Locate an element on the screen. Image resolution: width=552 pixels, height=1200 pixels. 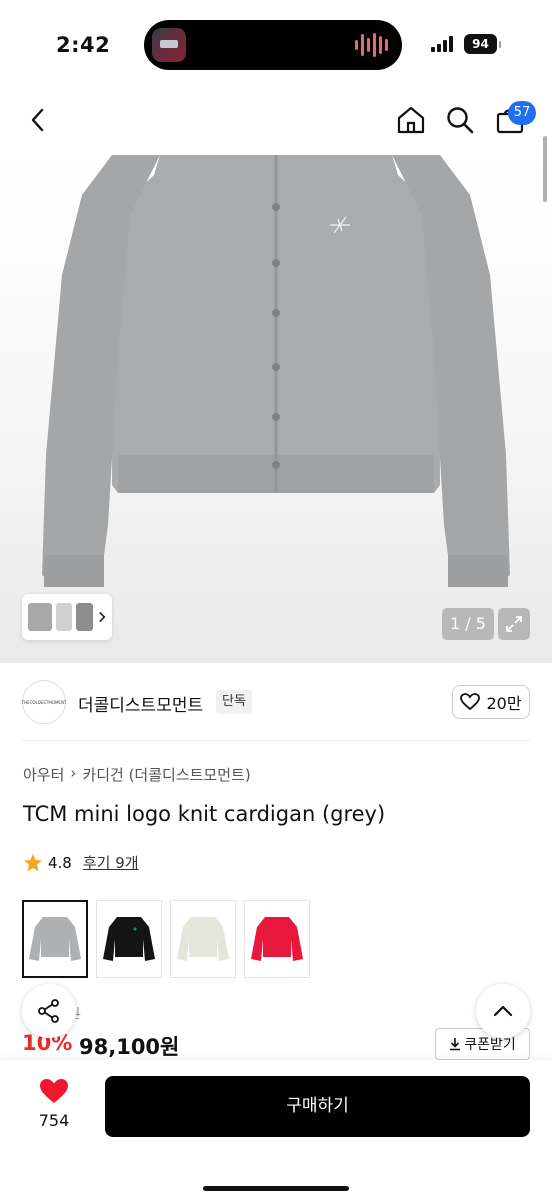
buy-button: 구매하기 is located at coordinates (317, 1106).